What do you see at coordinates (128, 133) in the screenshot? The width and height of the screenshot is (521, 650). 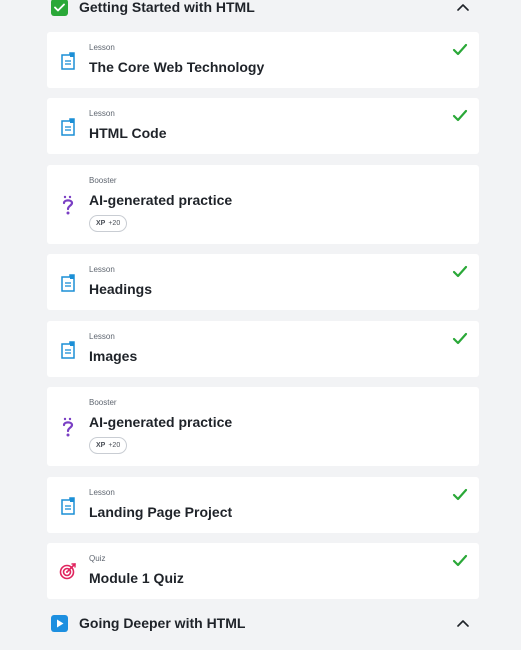 I see `item-title: HTML Code` at bounding box center [128, 133].